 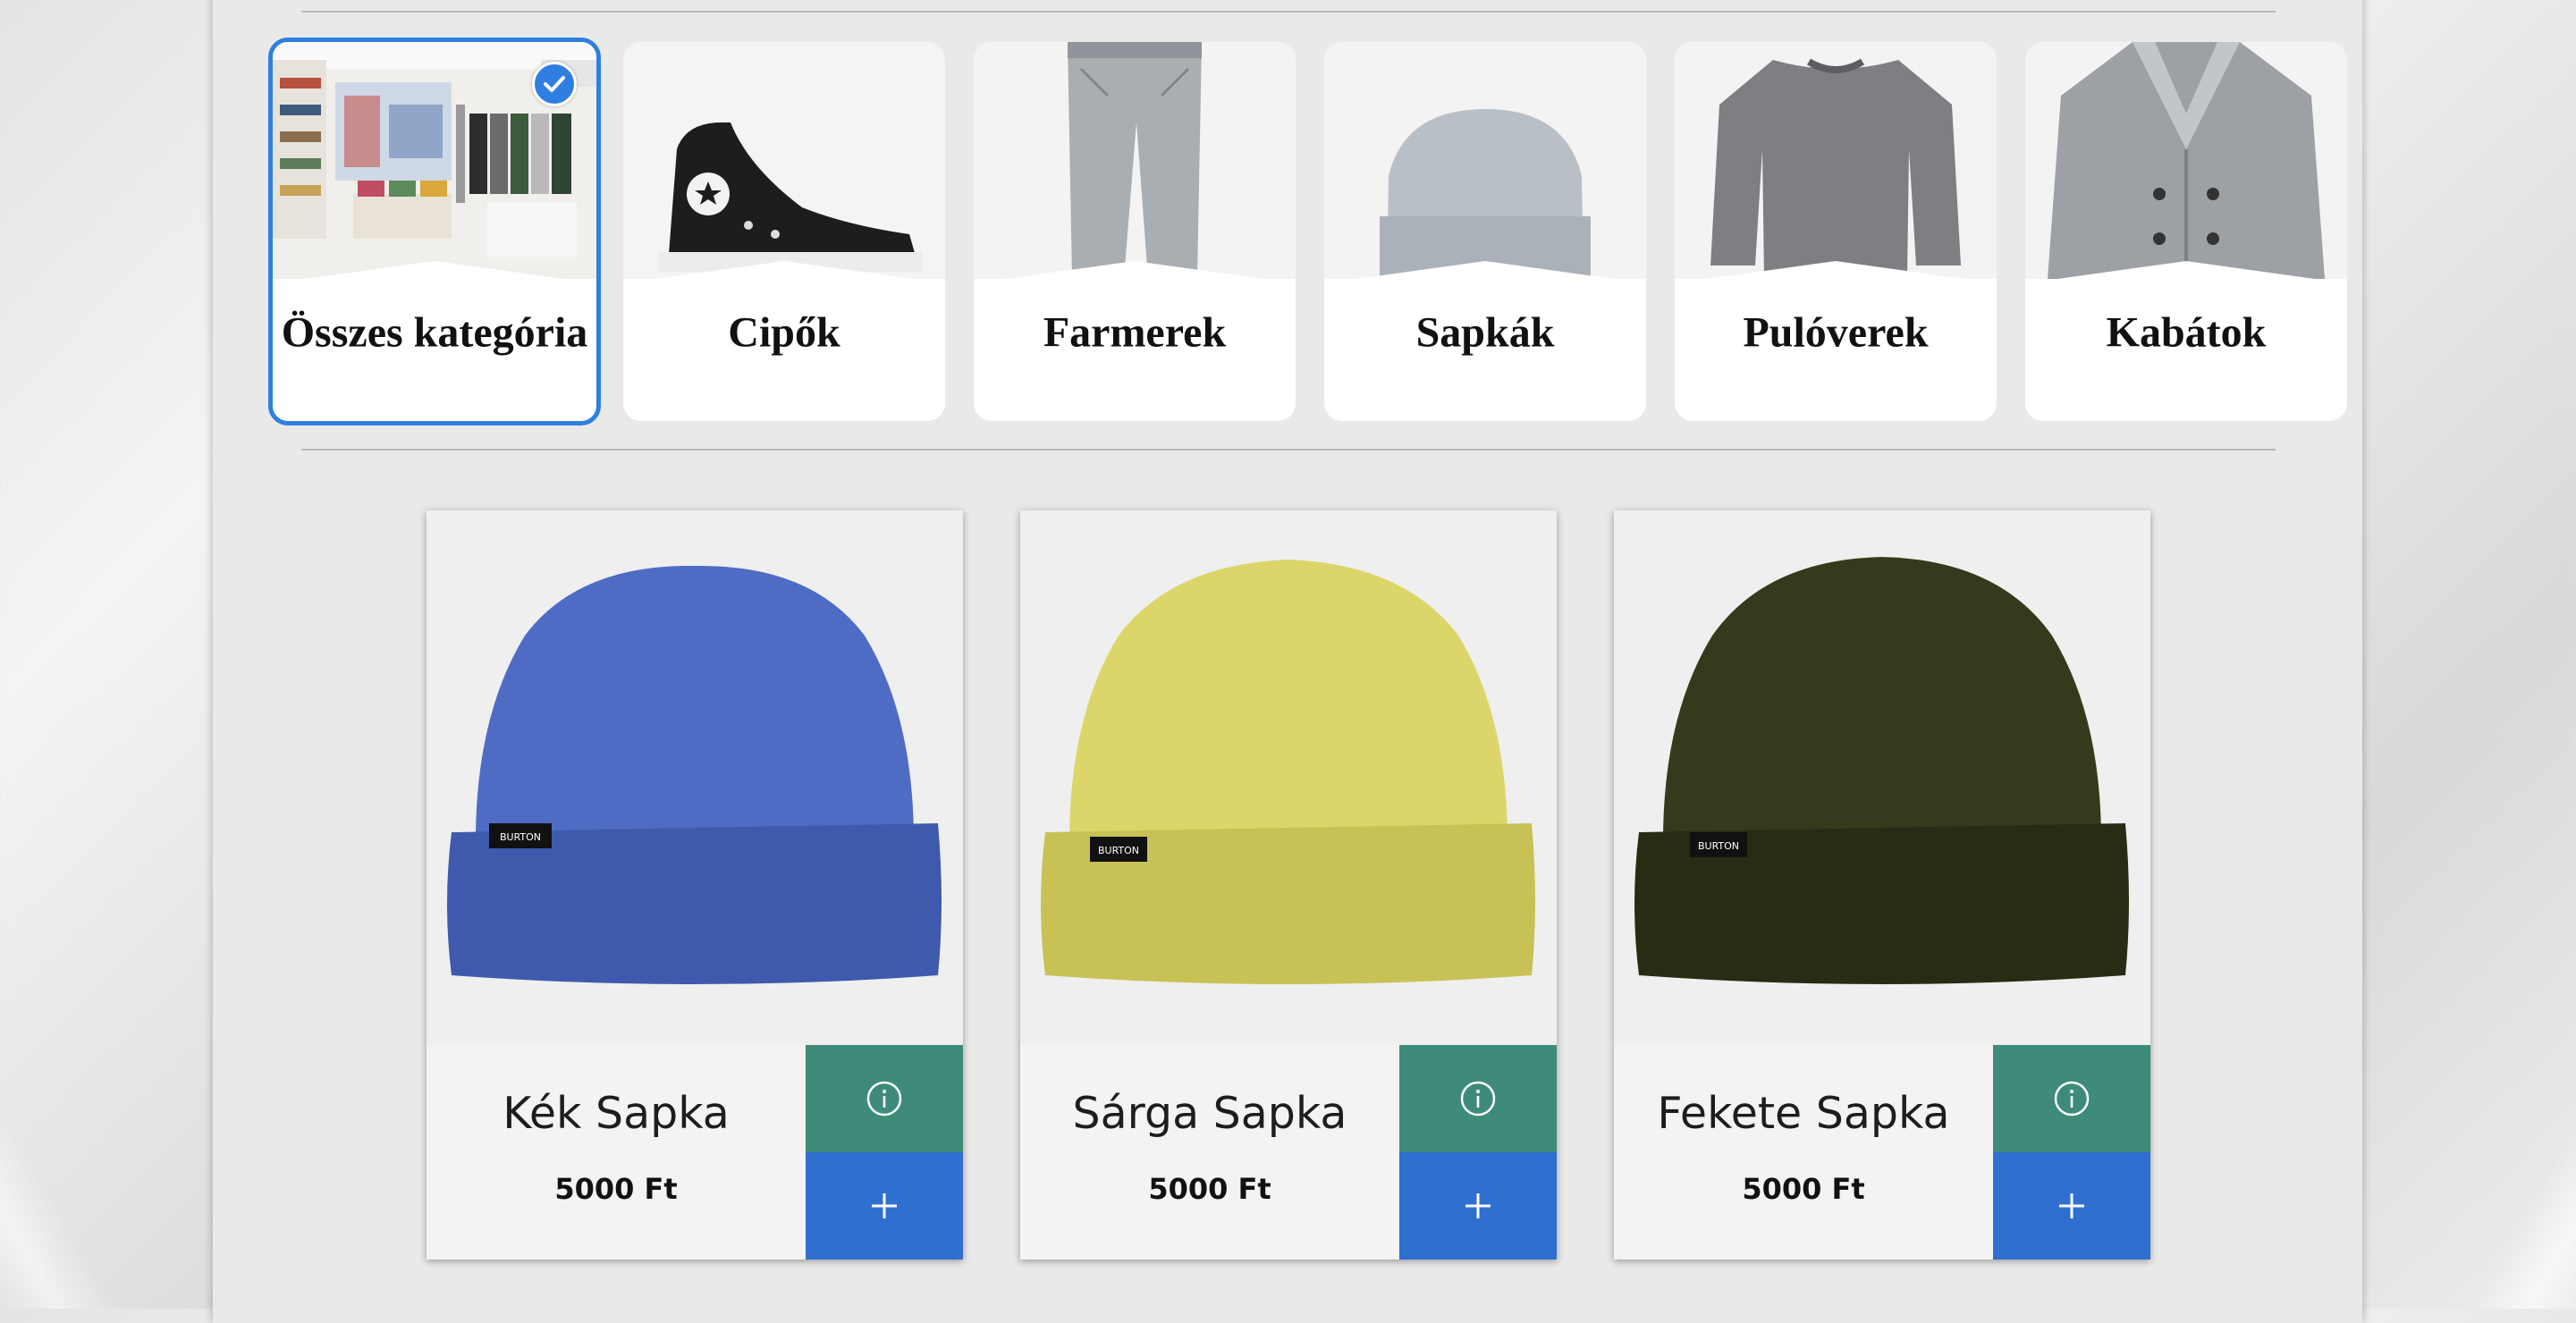 What do you see at coordinates (784, 332) in the screenshot?
I see `category-label: Cipők` at bounding box center [784, 332].